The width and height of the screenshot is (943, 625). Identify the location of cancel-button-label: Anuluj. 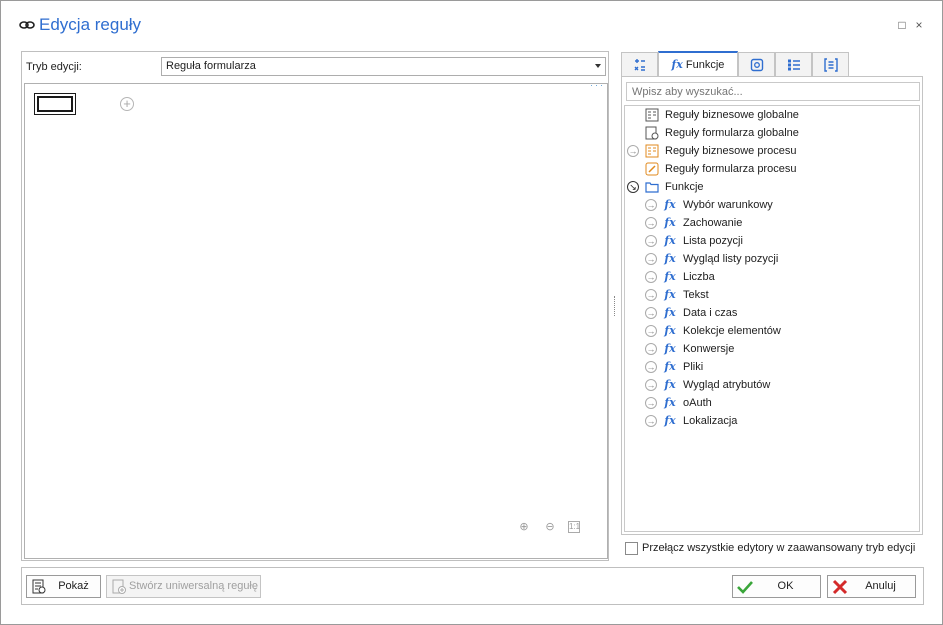
(880, 586).